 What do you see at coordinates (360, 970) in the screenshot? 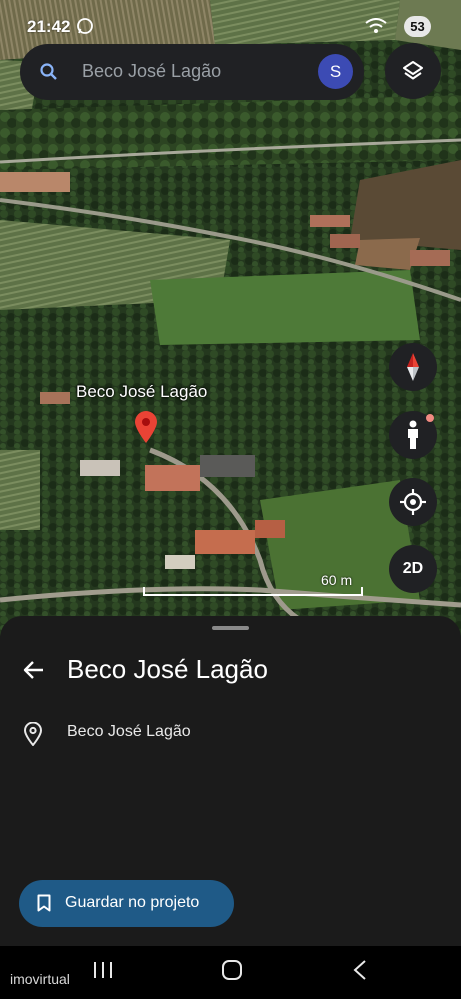
I see `nav-back-icon` at bounding box center [360, 970].